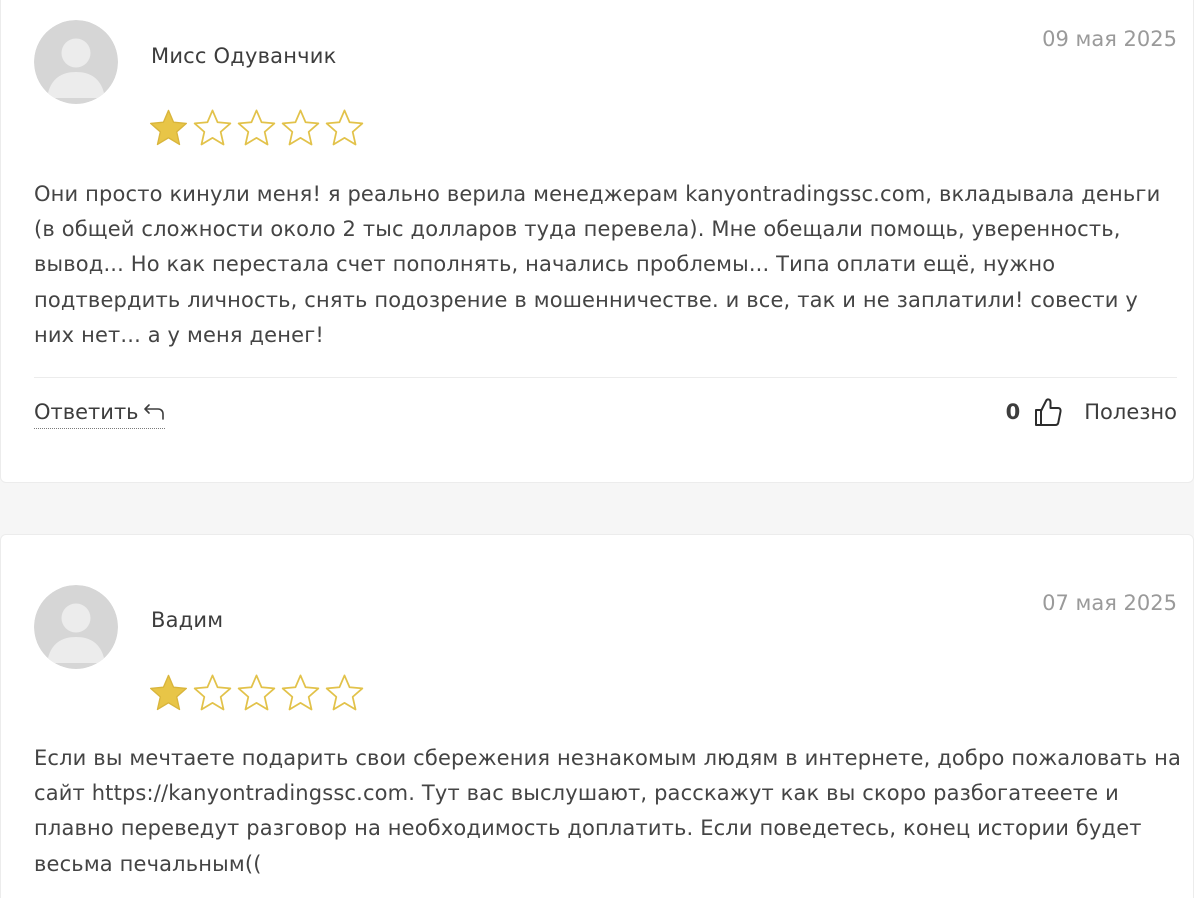  What do you see at coordinates (1013, 412) in the screenshot?
I see `like-count: 0` at bounding box center [1013, 412].